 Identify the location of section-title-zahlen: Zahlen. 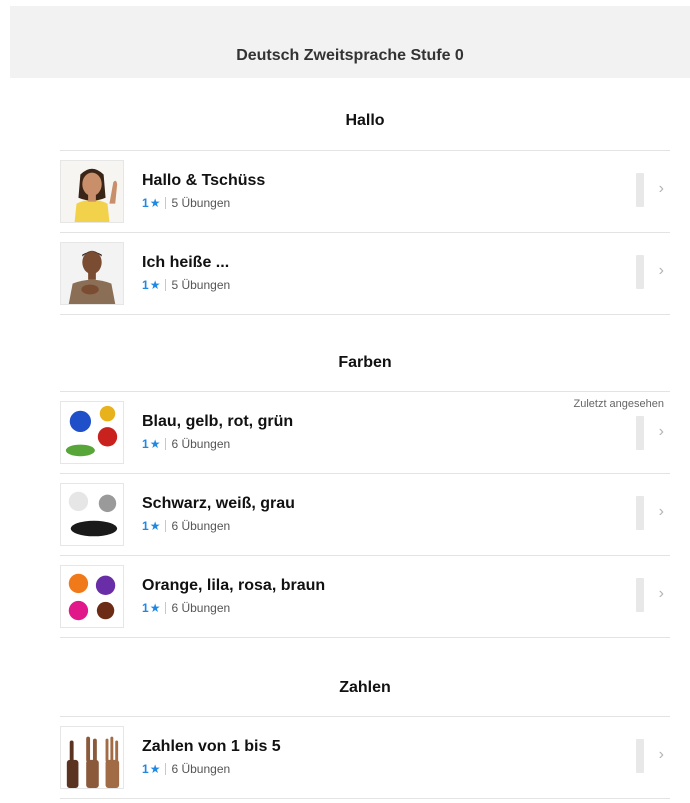
(365, 687).